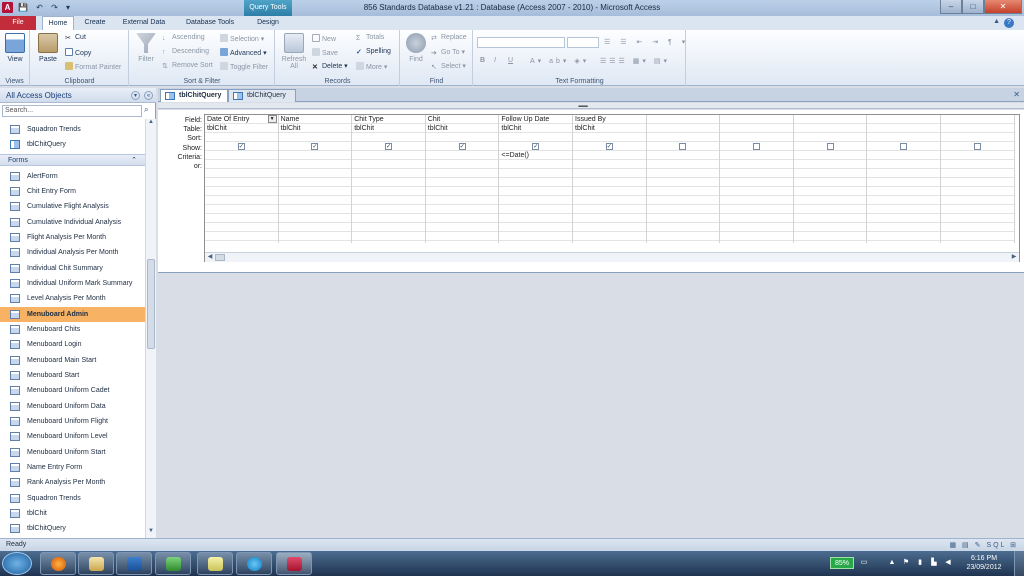 This screenshot has width=1024, height=576. I want to click on close-button: ✕, so click(1003, 7).